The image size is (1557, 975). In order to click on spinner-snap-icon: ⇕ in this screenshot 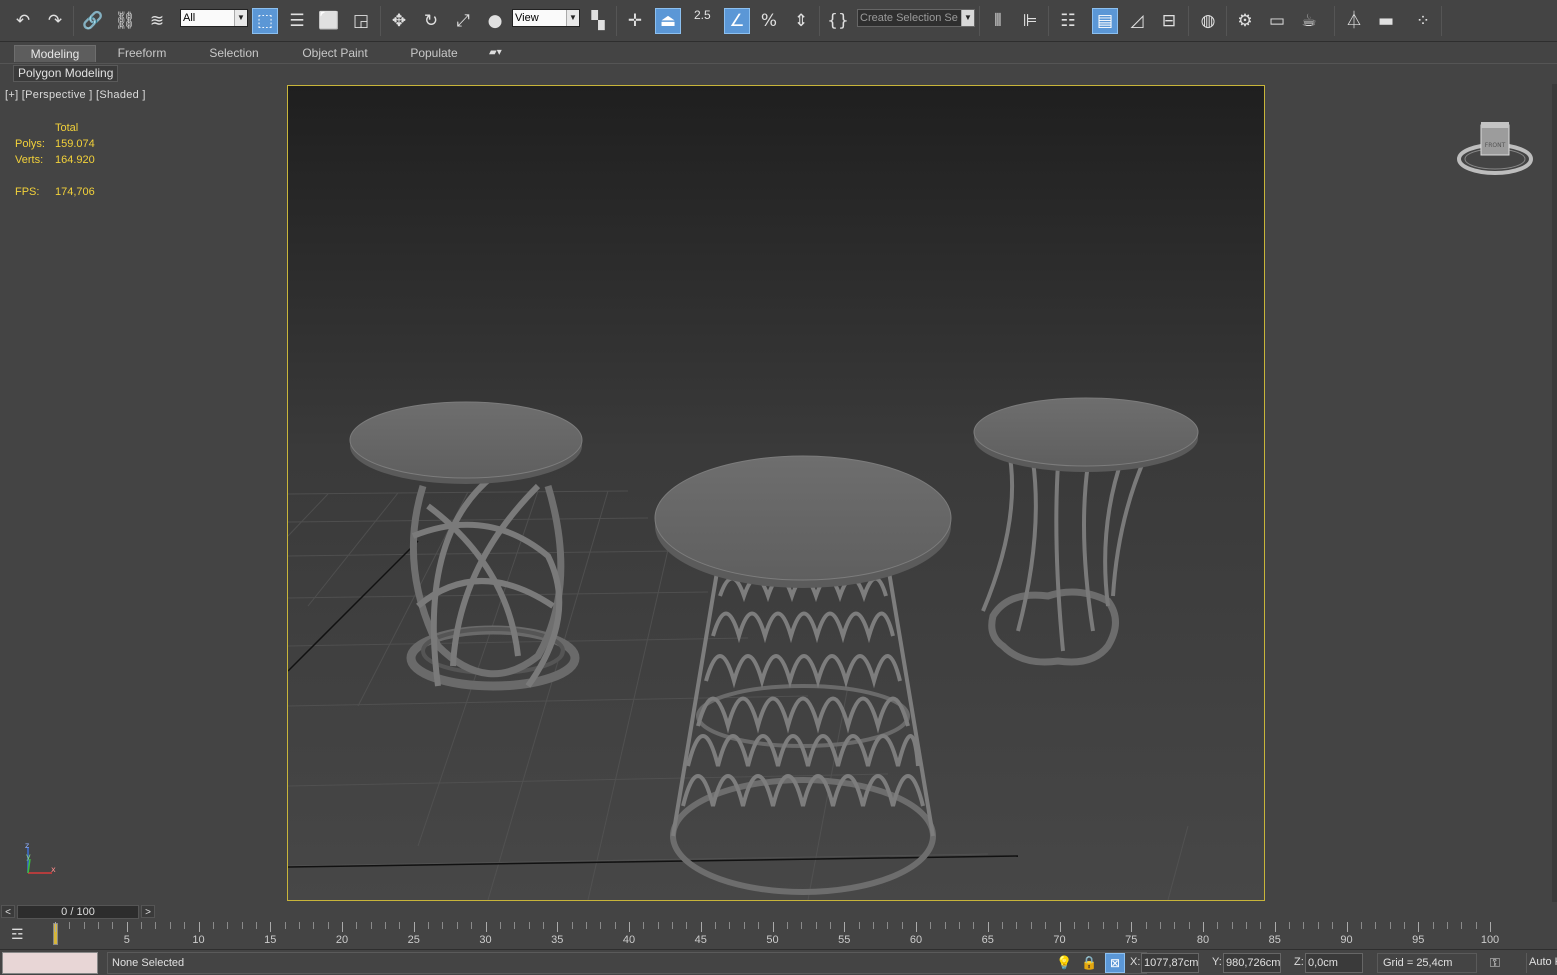, I will do `click(801, 21)`.